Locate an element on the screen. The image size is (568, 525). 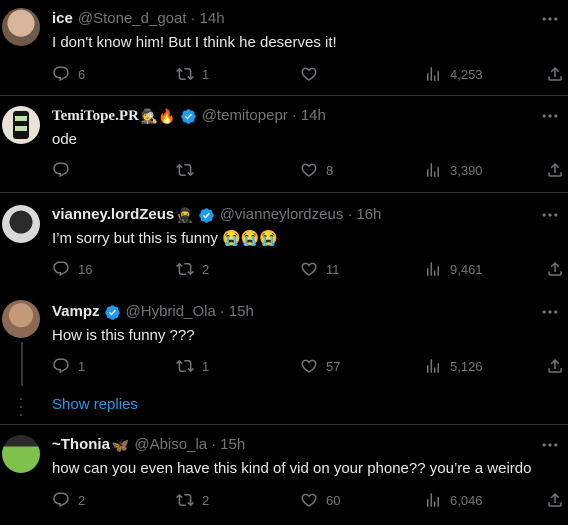
thread-line is located at coordinates (22, 364).